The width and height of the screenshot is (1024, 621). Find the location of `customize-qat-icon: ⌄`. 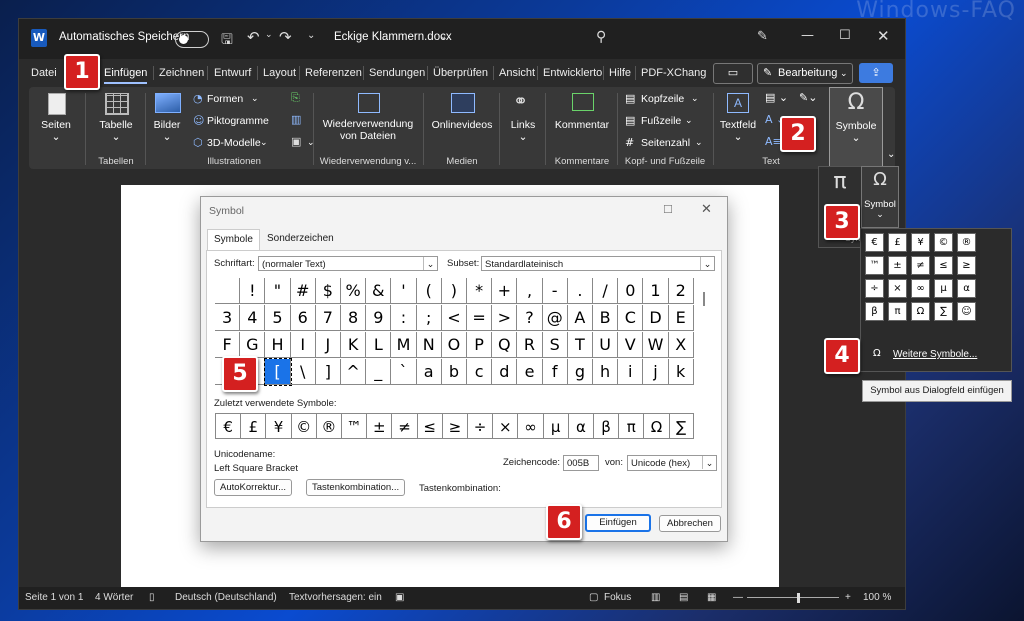

customize-qat-icon: ⌄ is located at coordinates (311, 35).